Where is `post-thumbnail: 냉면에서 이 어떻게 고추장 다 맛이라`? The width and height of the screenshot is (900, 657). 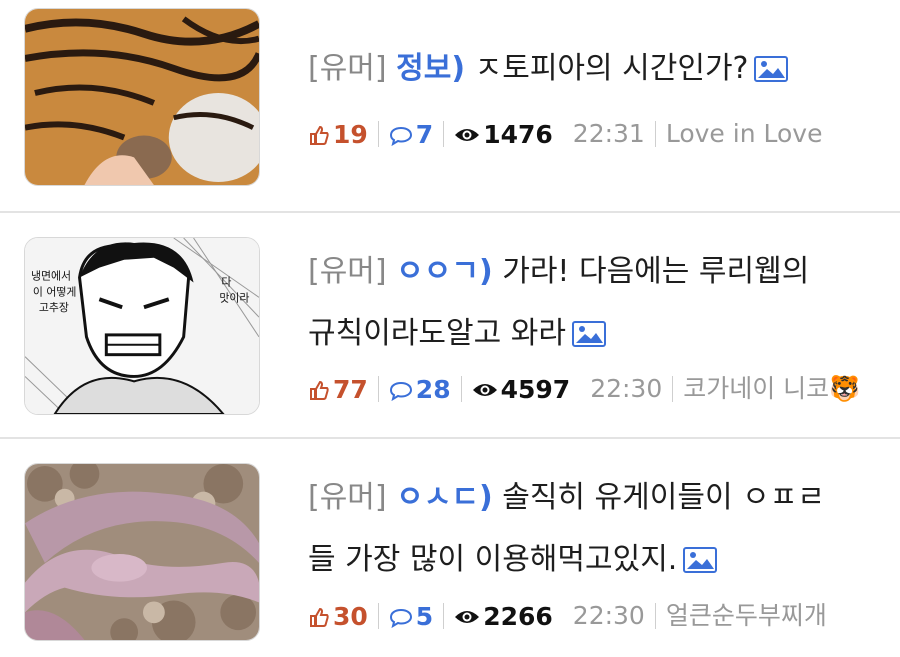
post-thumbnail: 냉면에서 이 어떻게 고추장 다 맛이라 is located at coordinates (142, 326).